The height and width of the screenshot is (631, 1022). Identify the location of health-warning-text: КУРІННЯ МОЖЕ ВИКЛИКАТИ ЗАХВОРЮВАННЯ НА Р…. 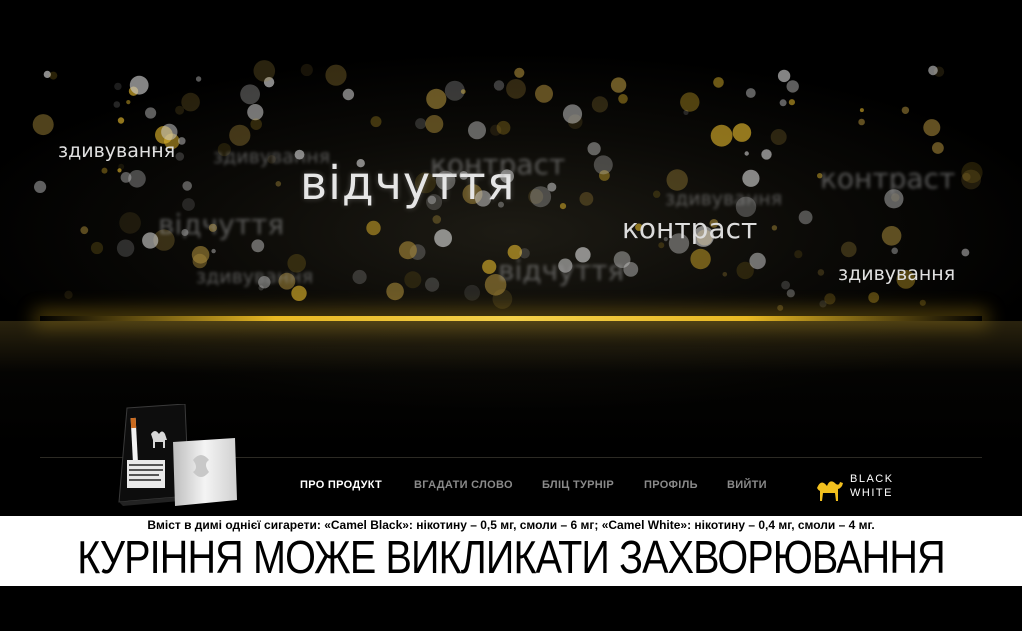
(511, 581).